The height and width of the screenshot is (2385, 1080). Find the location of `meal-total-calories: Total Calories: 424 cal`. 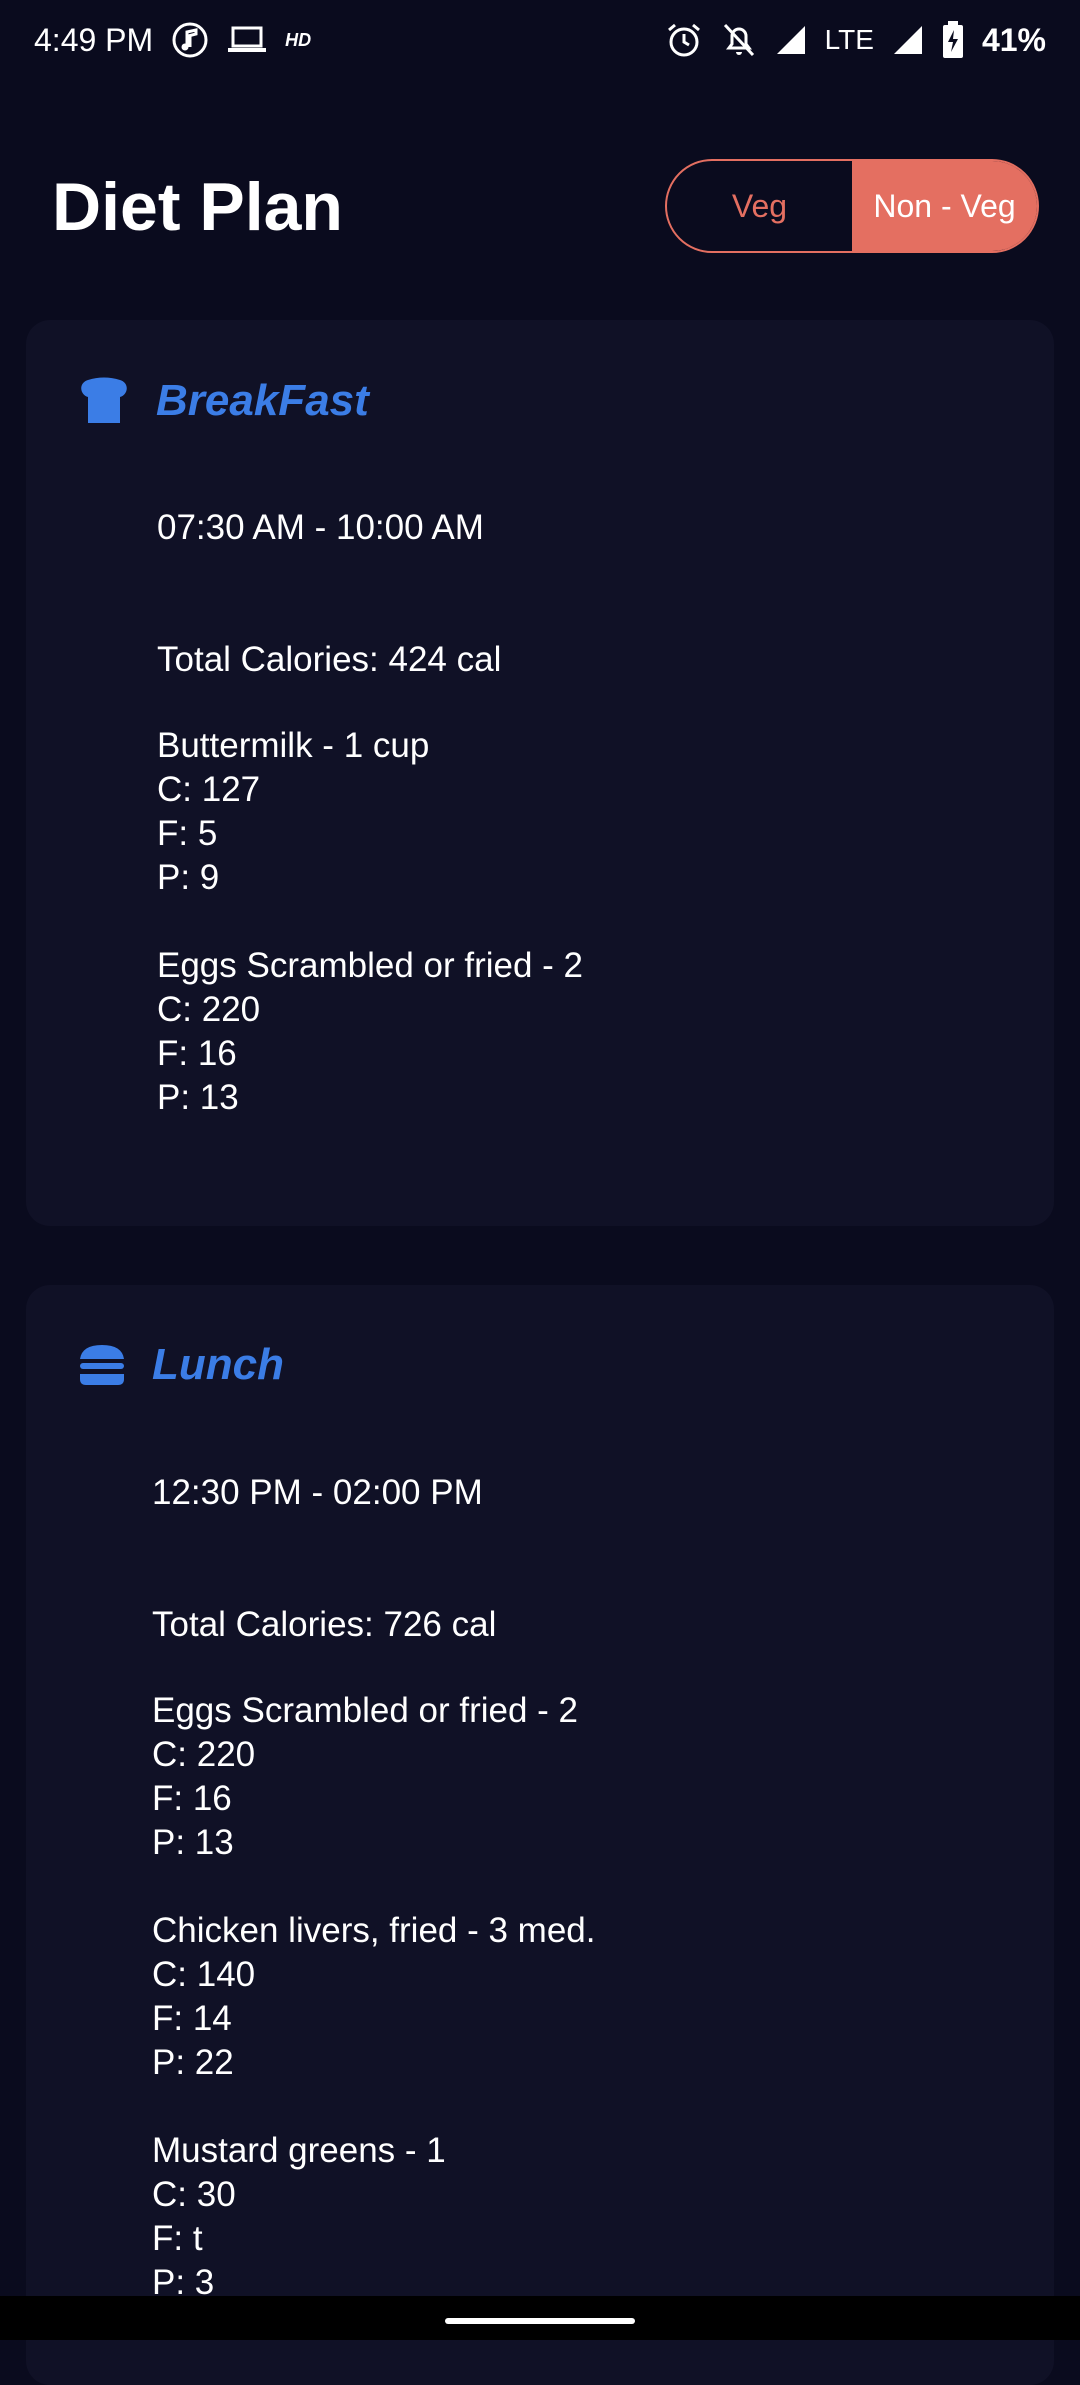

meal-total-calories: Total Calories: 424 cal is located at coordinates (329, 659).